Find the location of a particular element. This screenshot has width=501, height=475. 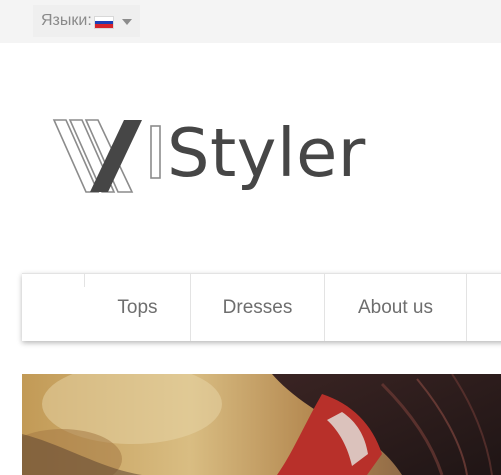

nav-item-tops: Tops is located at coordinates (138, 307).